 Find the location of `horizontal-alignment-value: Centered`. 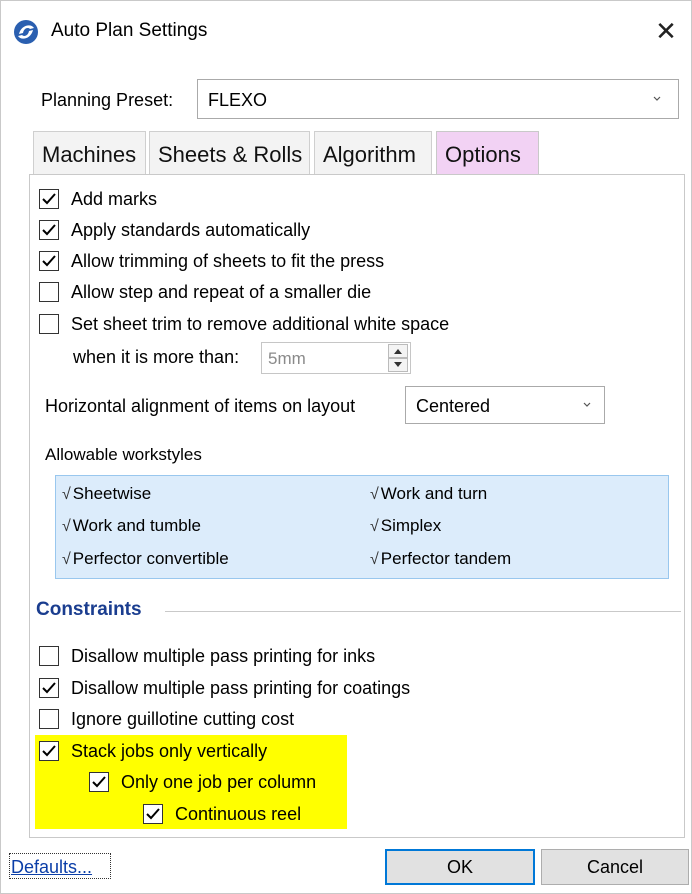

horizontal-alignment-value: Centered is located at coordinates (453, 406).